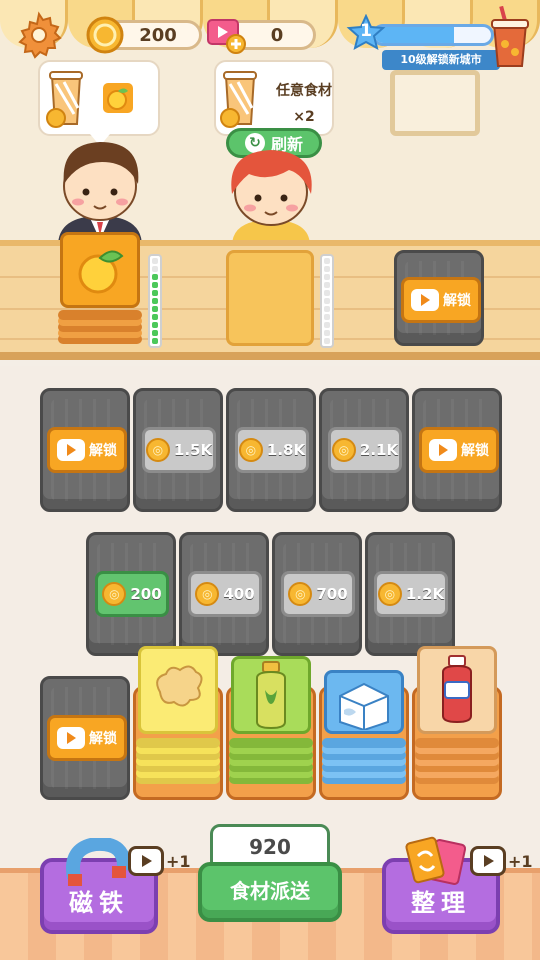  What do you see at coordinates (425, 594) in the screenshot?
I see `price-label: 1.2K` at bounding box center [425, 594].